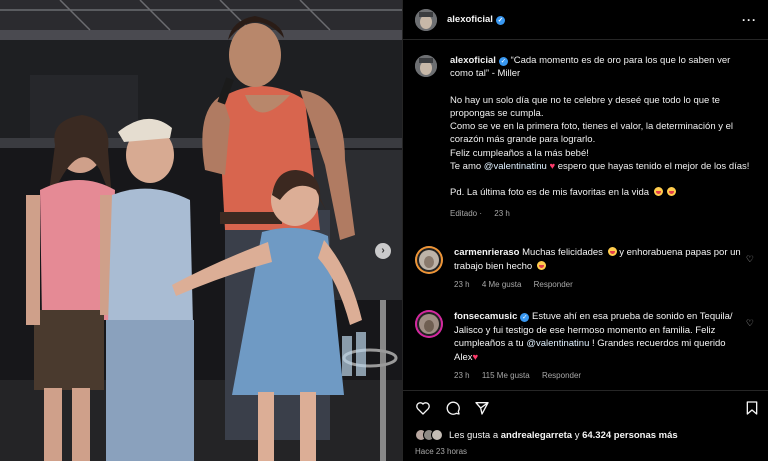 The height and width of the screenshot is (461, 768). What do you see at coordinates (585, 20) in the screenshot?
I see `post-header: alexoficial ✓ ···` at bounding box center [585, 20].